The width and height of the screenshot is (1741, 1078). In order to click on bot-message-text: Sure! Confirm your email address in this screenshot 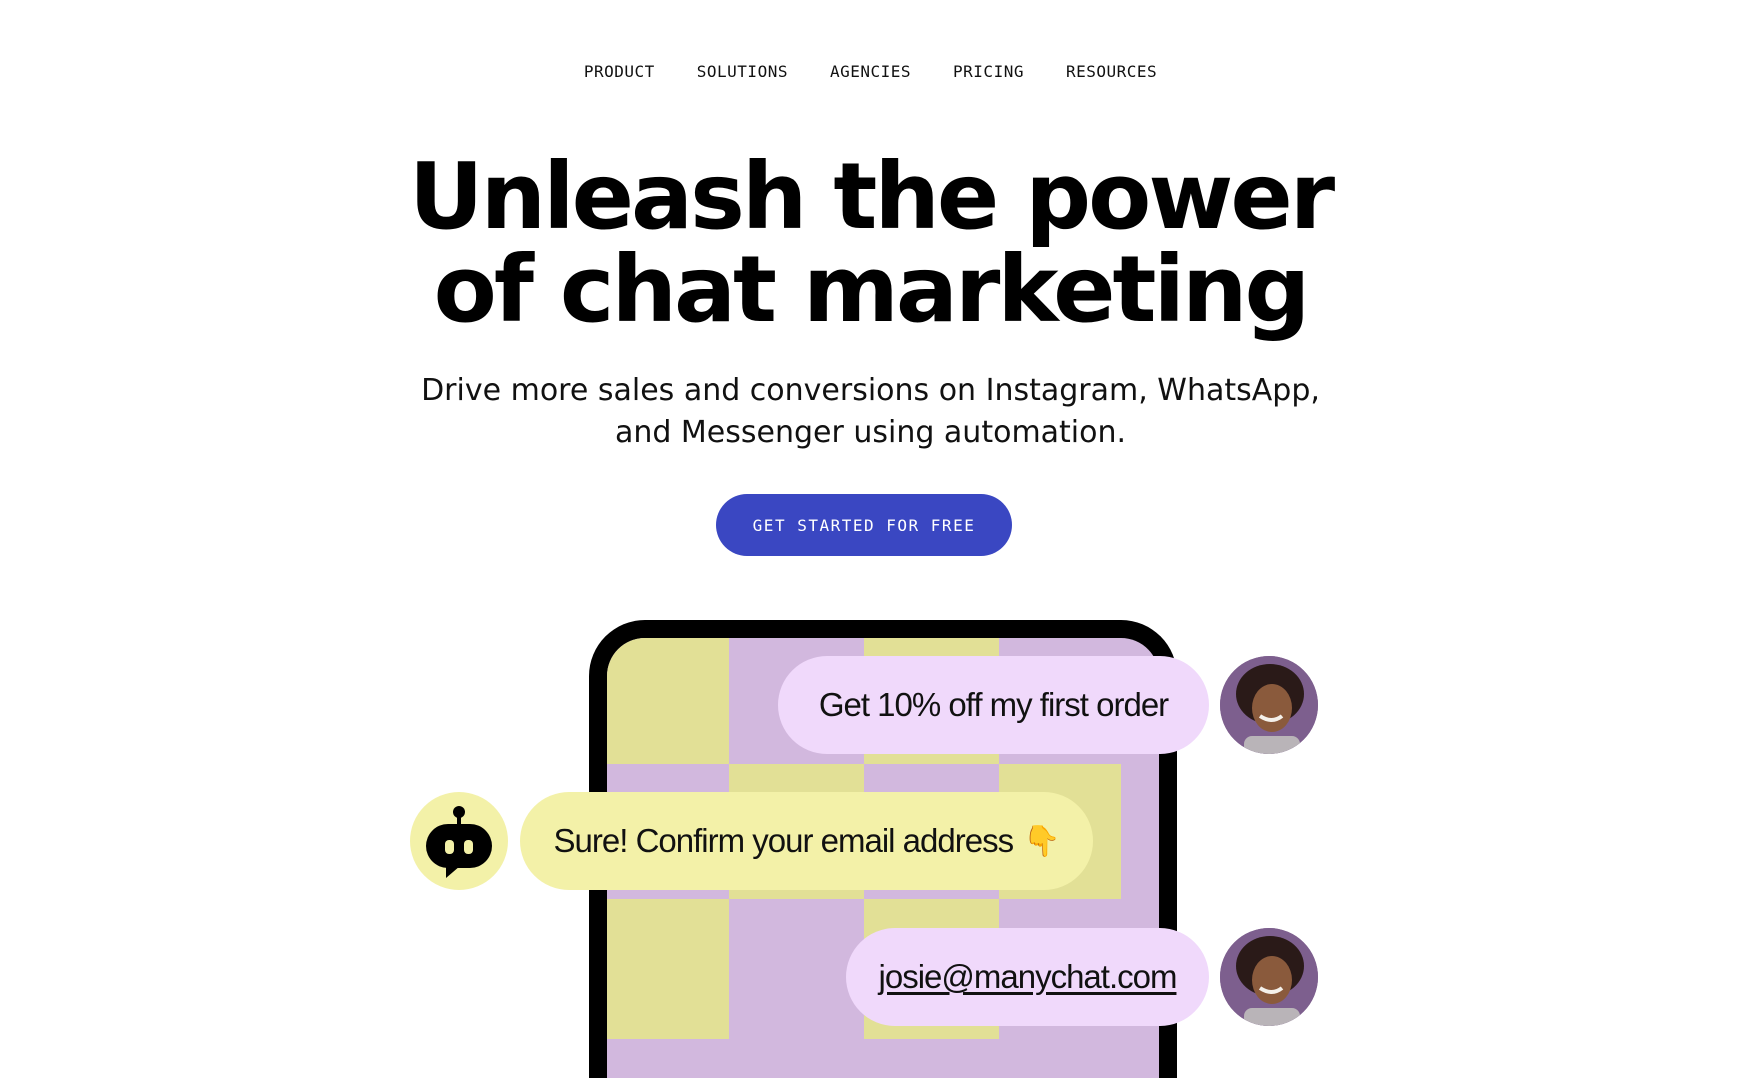, I will do `click(784, 840)`.